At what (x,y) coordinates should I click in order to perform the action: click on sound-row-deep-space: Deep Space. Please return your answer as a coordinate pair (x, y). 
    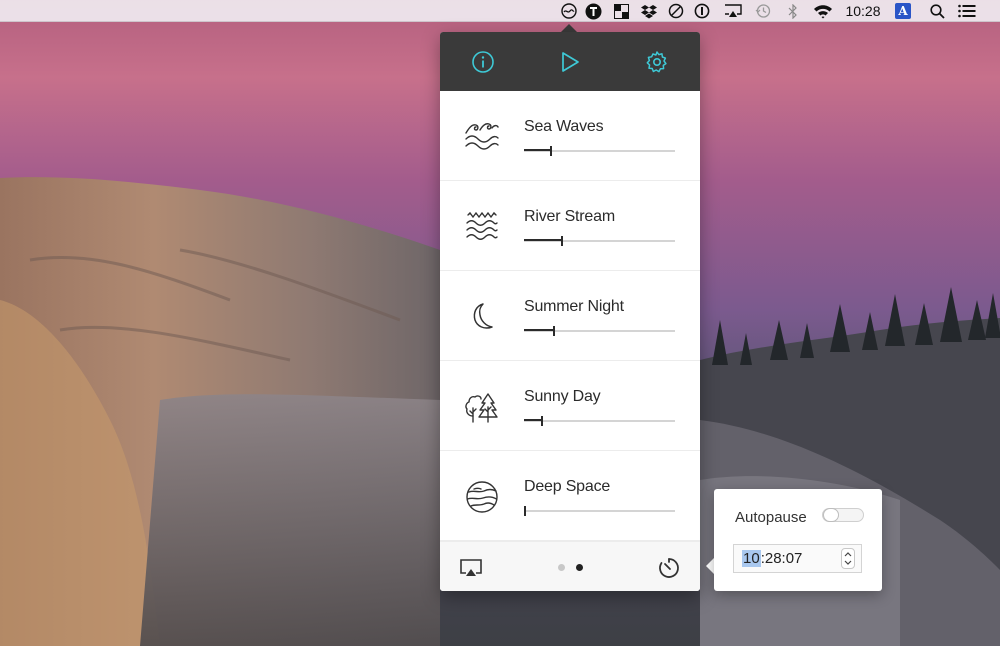
    Looking at the image, I should click on (570, 496).